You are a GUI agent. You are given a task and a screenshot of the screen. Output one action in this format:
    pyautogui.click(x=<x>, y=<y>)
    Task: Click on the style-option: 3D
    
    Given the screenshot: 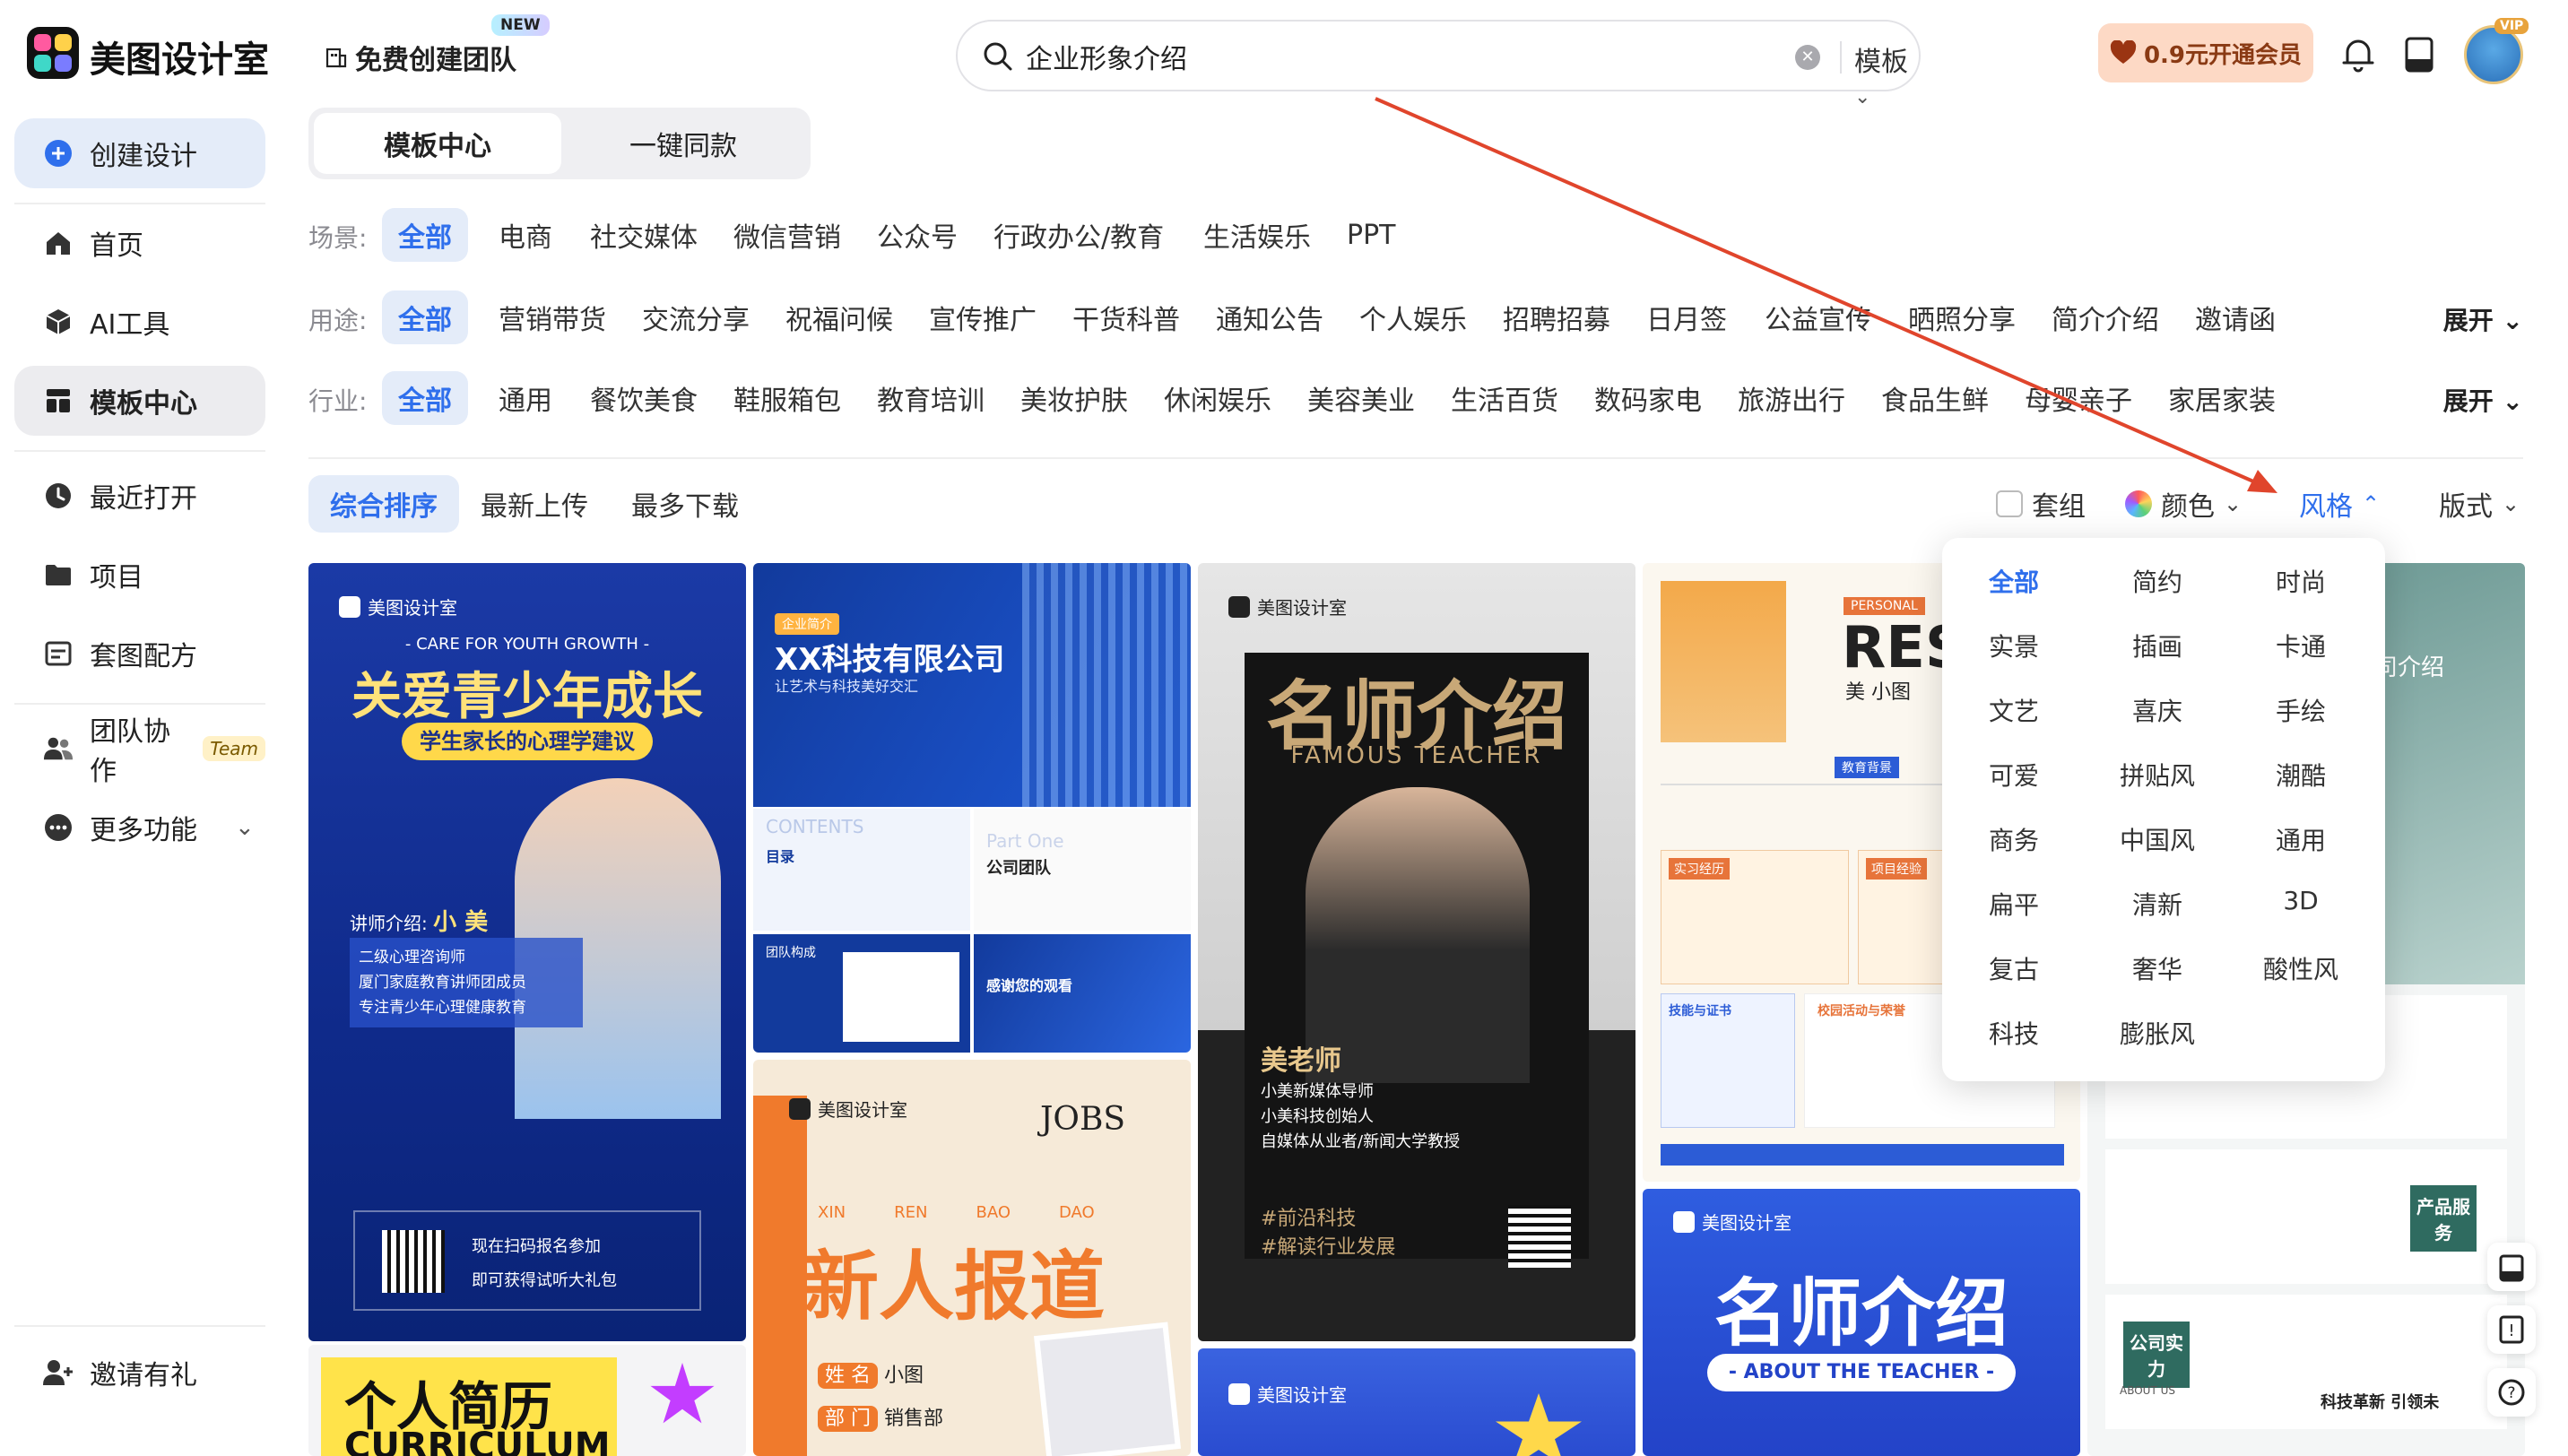 What is the action you would take?
    pyautogui.click(x=2301, y=900)
    